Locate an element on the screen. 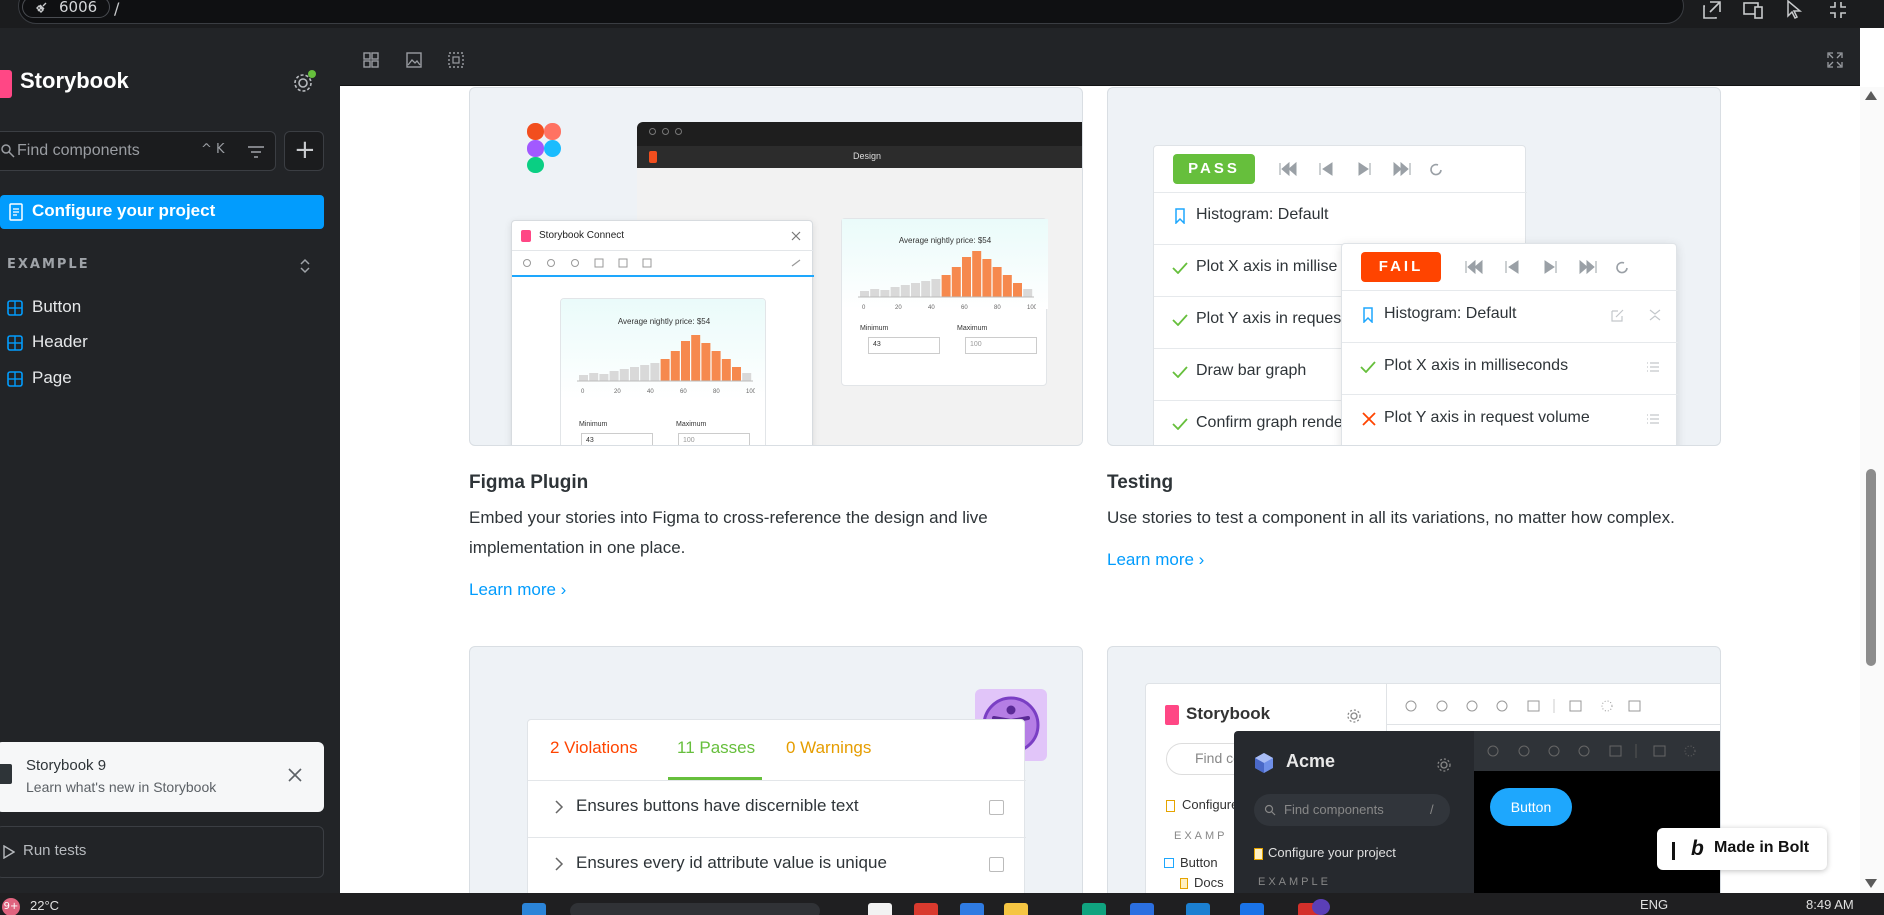 This screenshot has height=915, width=1884. port-chip: 6006 is located at coordinates (66, 9).